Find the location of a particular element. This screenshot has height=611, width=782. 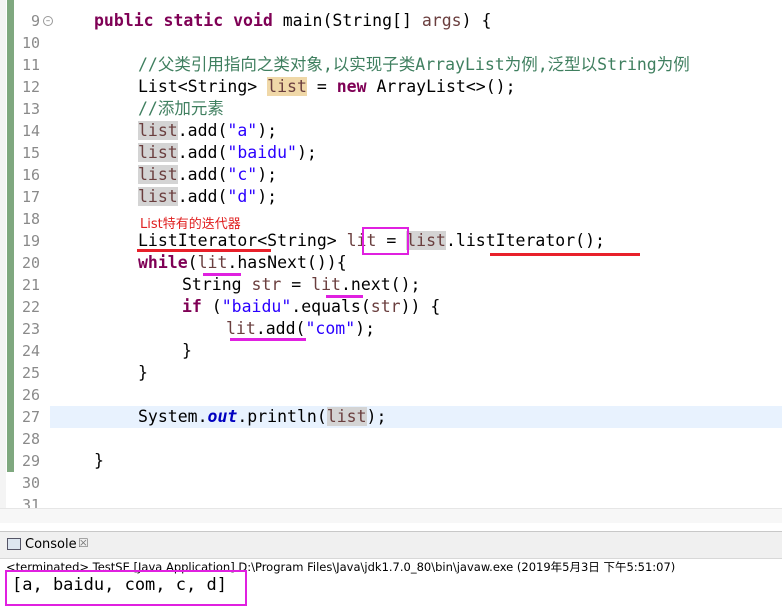

string-literal: "d" is located at coordinates (242, 196).